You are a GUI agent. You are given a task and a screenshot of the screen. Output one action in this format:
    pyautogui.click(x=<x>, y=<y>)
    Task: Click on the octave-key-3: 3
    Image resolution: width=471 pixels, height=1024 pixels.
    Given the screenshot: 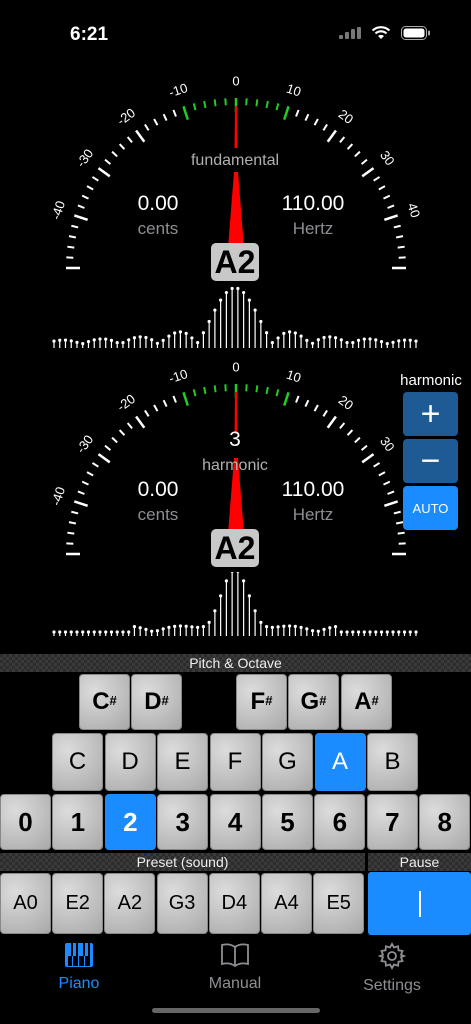 What is the action you would take?
    pyautogui.click(x=183, y=822)
    